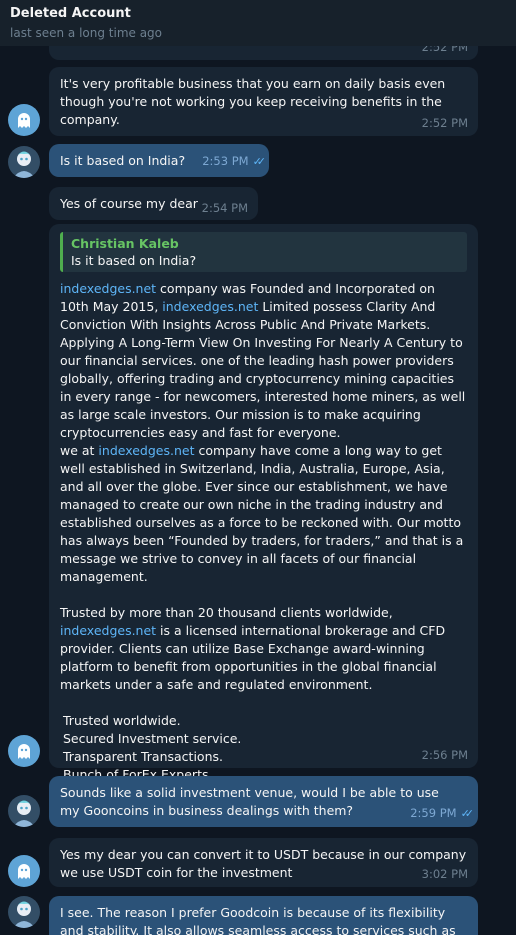 Image resolution: width=516 pixels, height=935 pixels. What do you see at coordinates (444, 874) in the screenshot?
I see `message-time: 3:02 PM` at bounding box center [444, 874].